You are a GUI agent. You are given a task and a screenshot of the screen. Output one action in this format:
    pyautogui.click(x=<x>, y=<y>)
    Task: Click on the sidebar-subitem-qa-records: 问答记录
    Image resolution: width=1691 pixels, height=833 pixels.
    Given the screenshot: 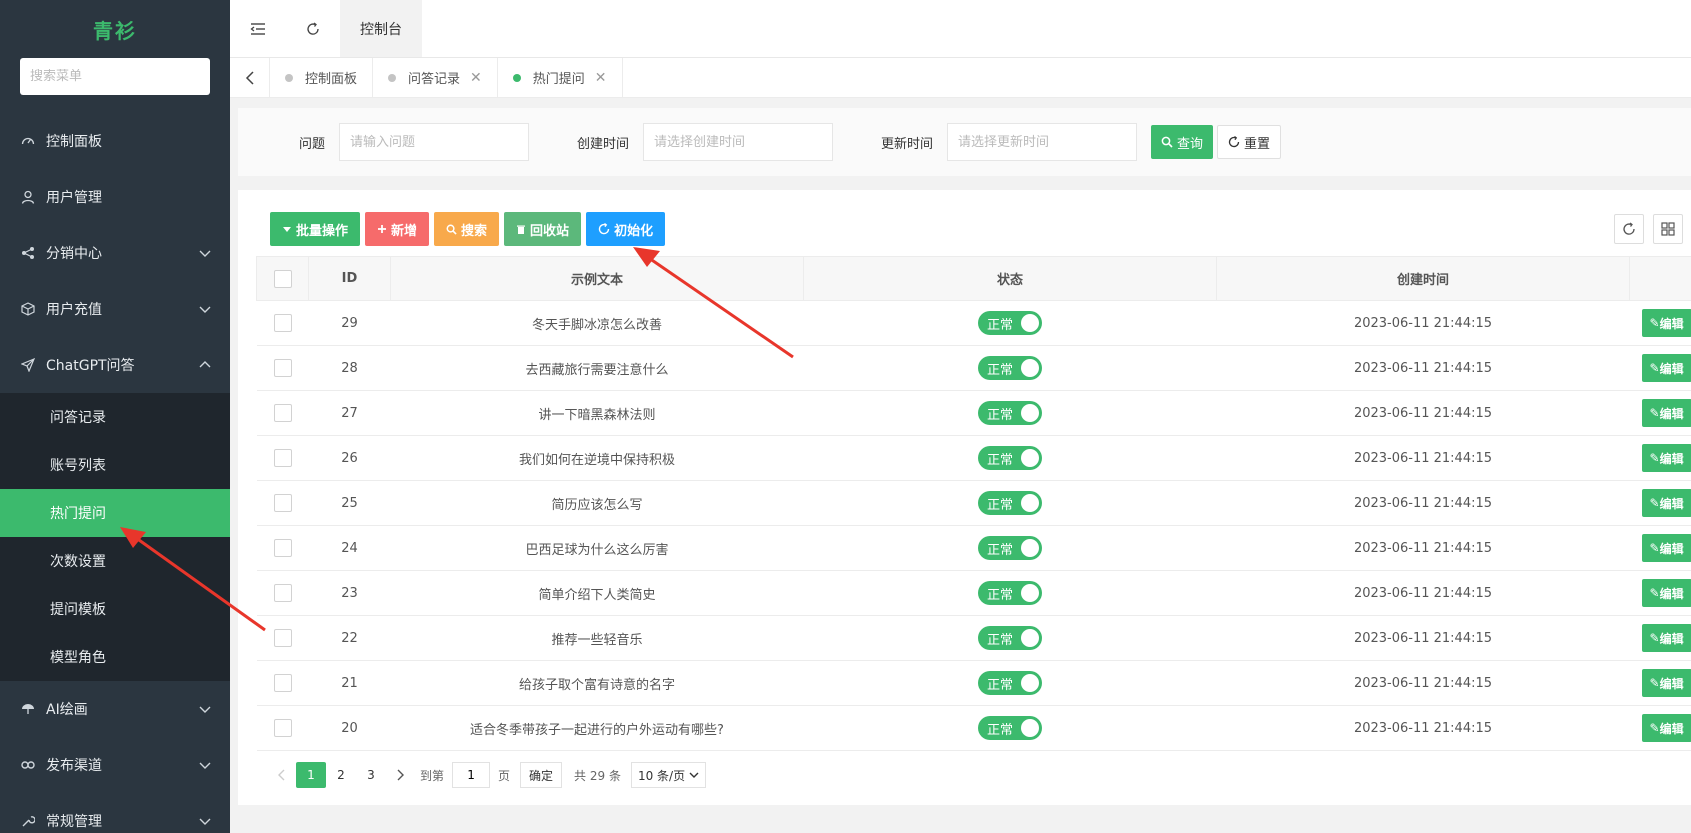 What is the action you would take?
    pyautogui.click(x=115, y=417)
    